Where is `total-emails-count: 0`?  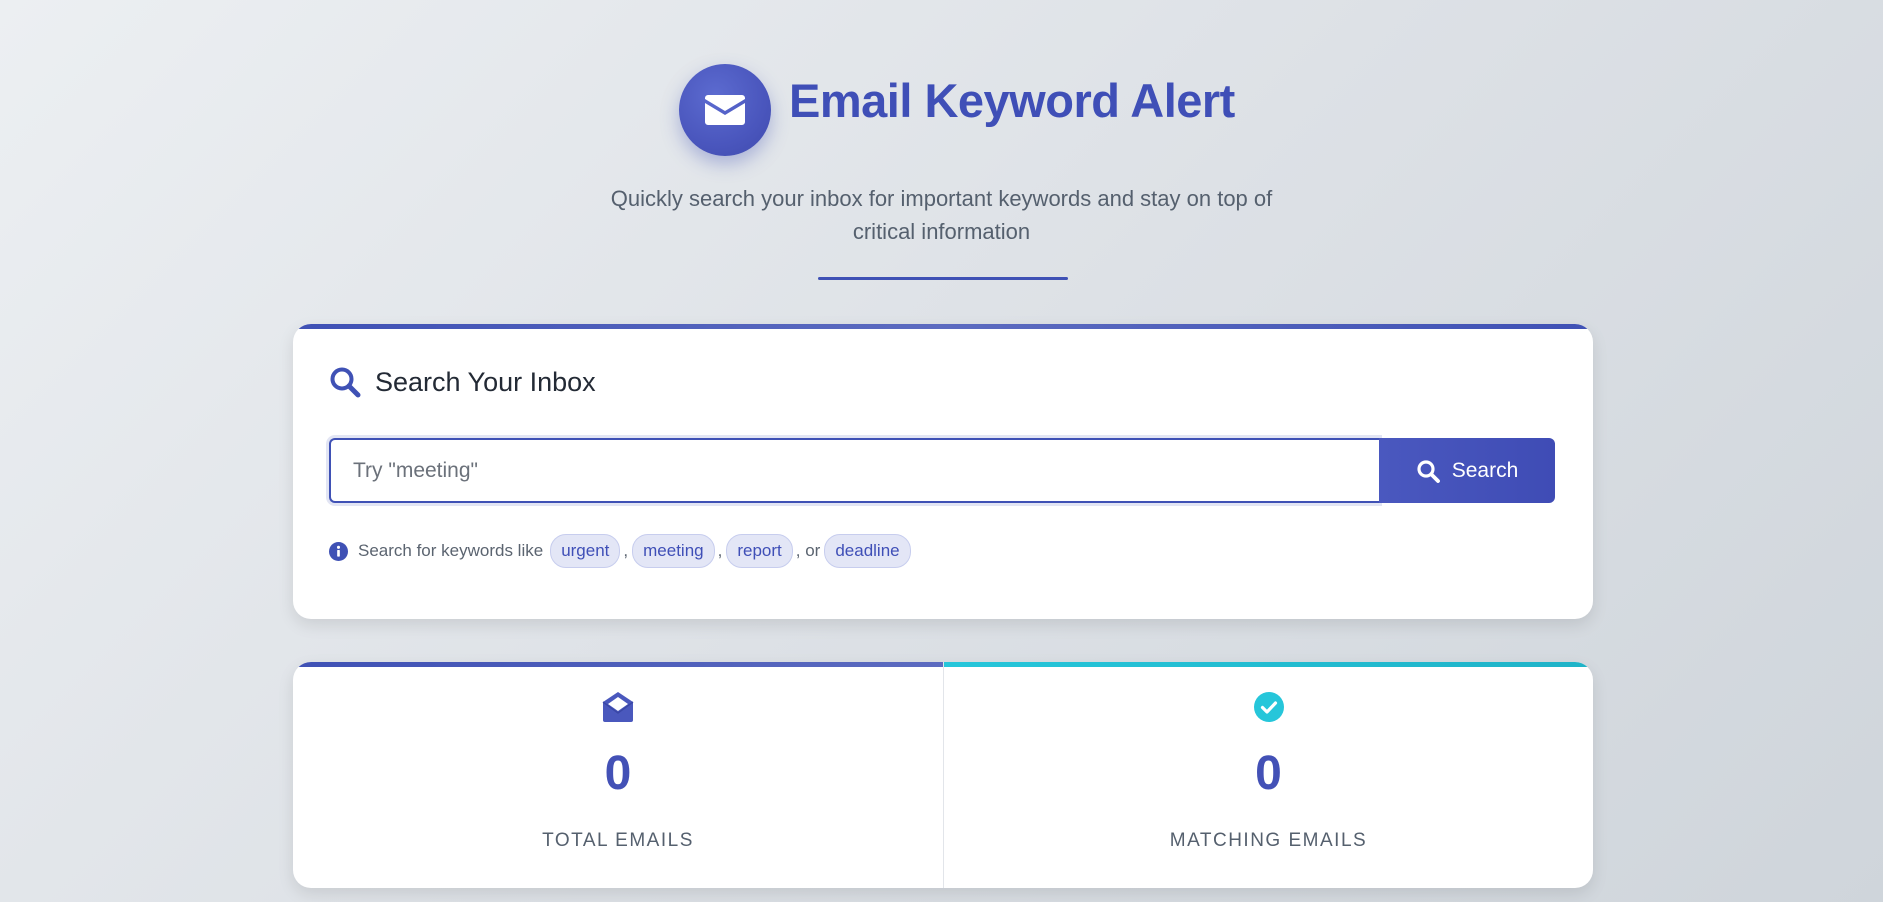 total-emails-count: 0 is located at coordinates (618, 773).